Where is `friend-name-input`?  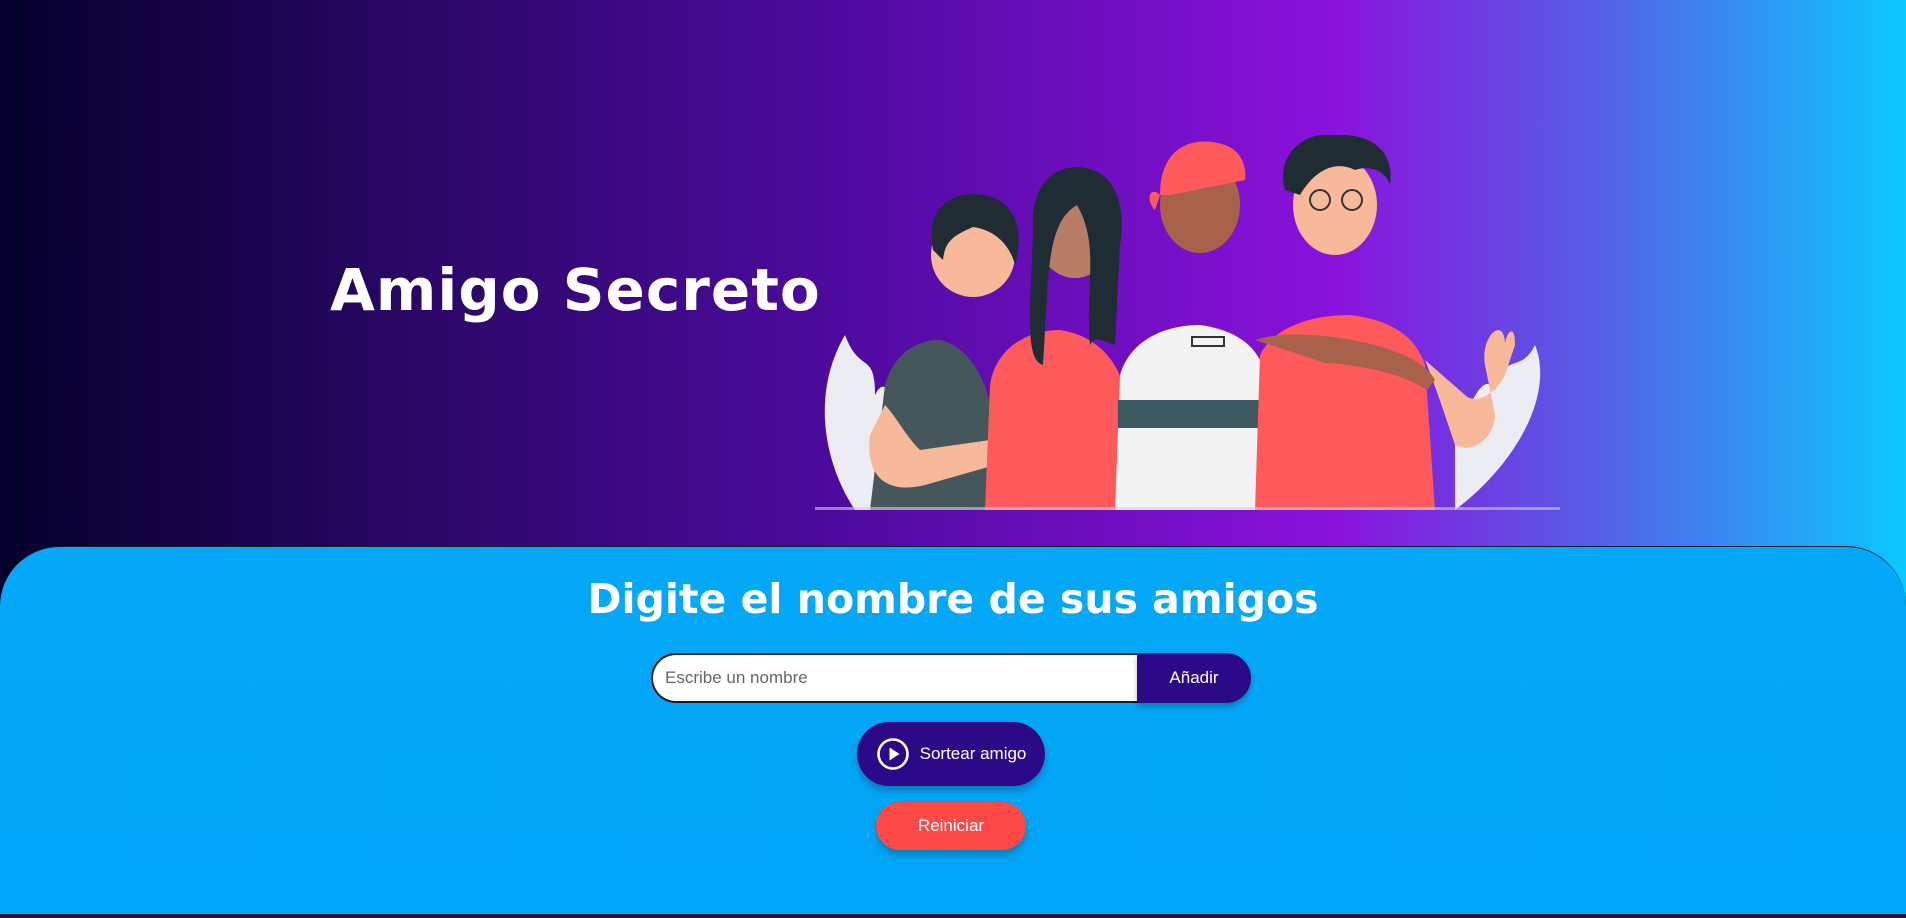 friend-name-input is located at coordinates (894, 678).